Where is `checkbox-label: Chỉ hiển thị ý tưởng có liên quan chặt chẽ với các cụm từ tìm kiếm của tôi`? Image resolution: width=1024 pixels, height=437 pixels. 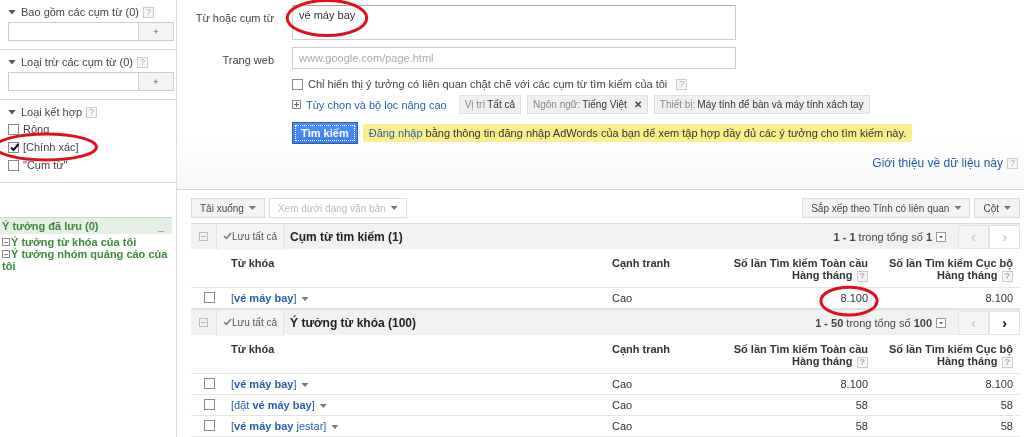 checkbox-label: Chỉ hiển thị ý tưởng có liên quan chặt chẽ với các cụm từ tìm kiếm của tôi is located at coordinates (488, 84).